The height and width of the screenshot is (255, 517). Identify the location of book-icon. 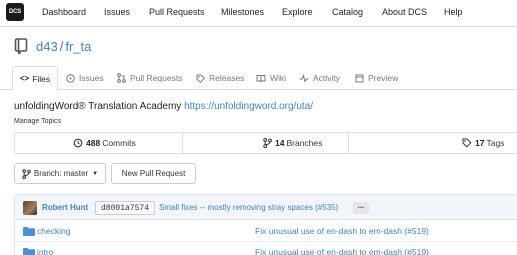
(261, 78).